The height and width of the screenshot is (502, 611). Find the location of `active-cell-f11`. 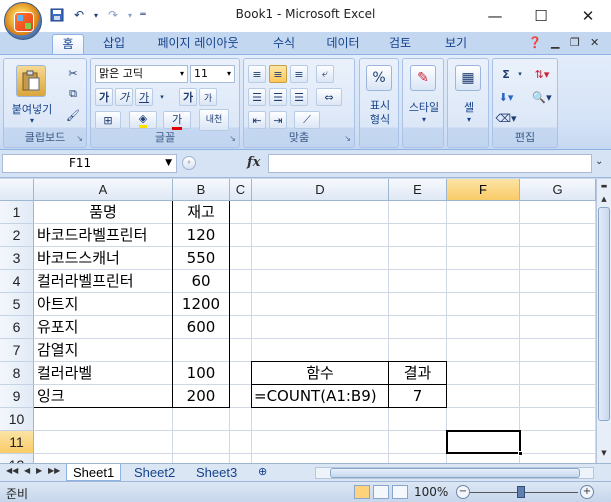

active-cell-f11 is located at coordinates (484, 443).